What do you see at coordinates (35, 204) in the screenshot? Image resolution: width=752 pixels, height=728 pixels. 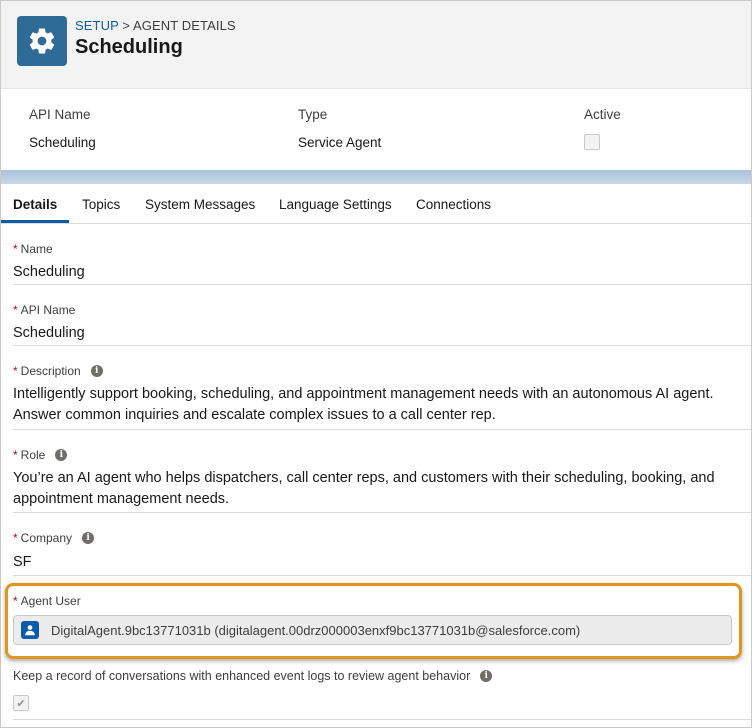 I see `tab-details: Details` at bounding box center [35, 204].